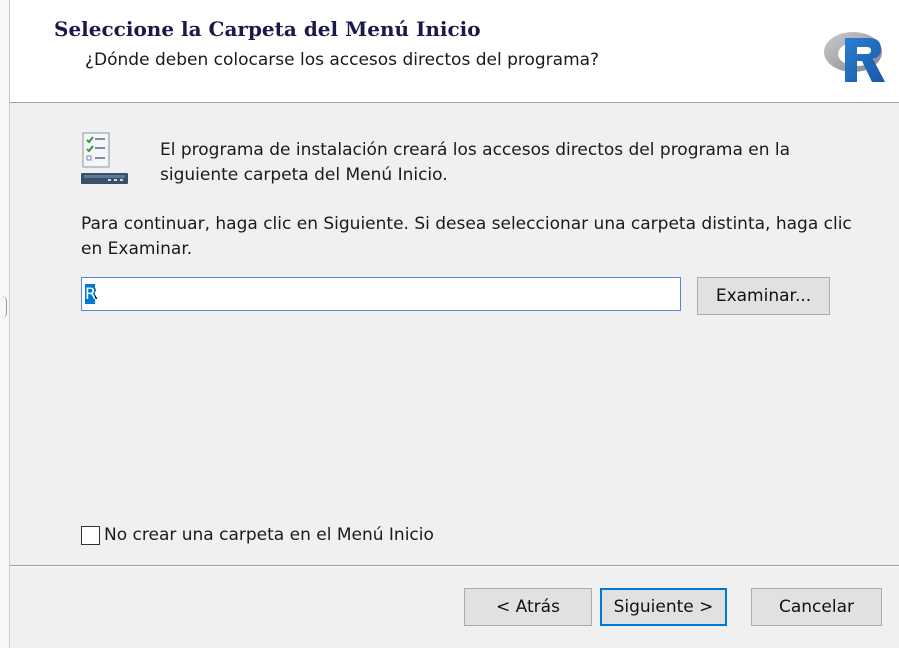  I want to click on r-logo-icon, so click(854, 57).